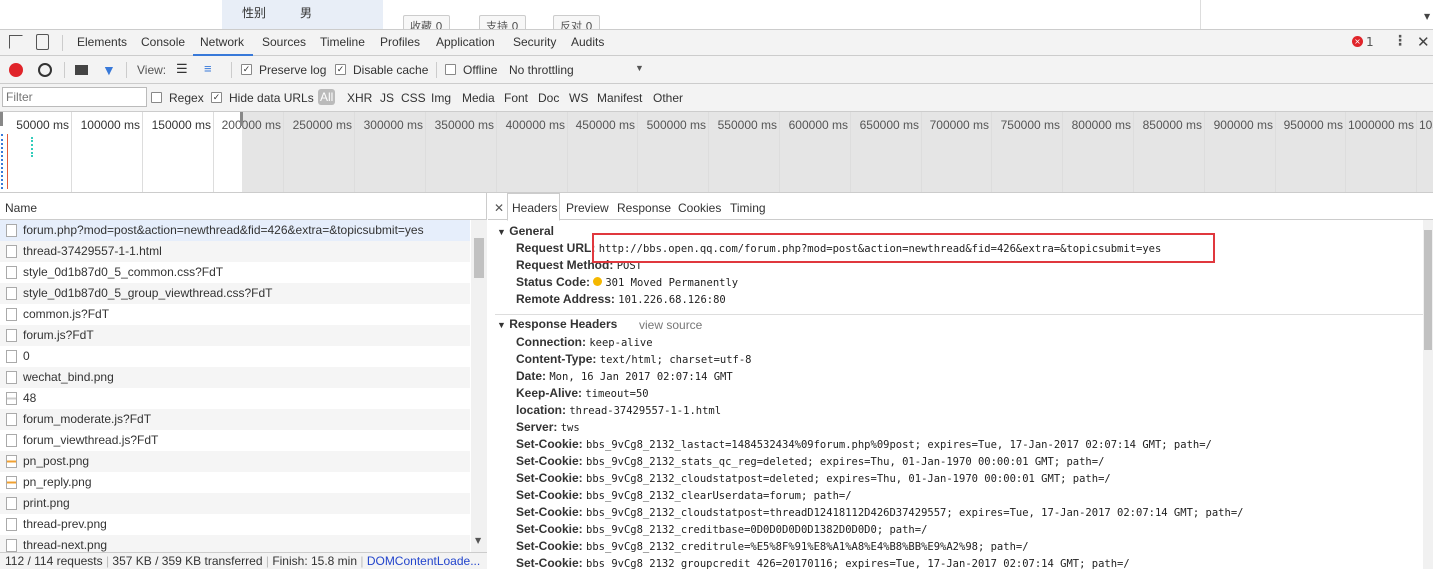 The height and width of the screenshot is (569, 1433). I want to click on tab-audits: Audits, so click(587, 42).